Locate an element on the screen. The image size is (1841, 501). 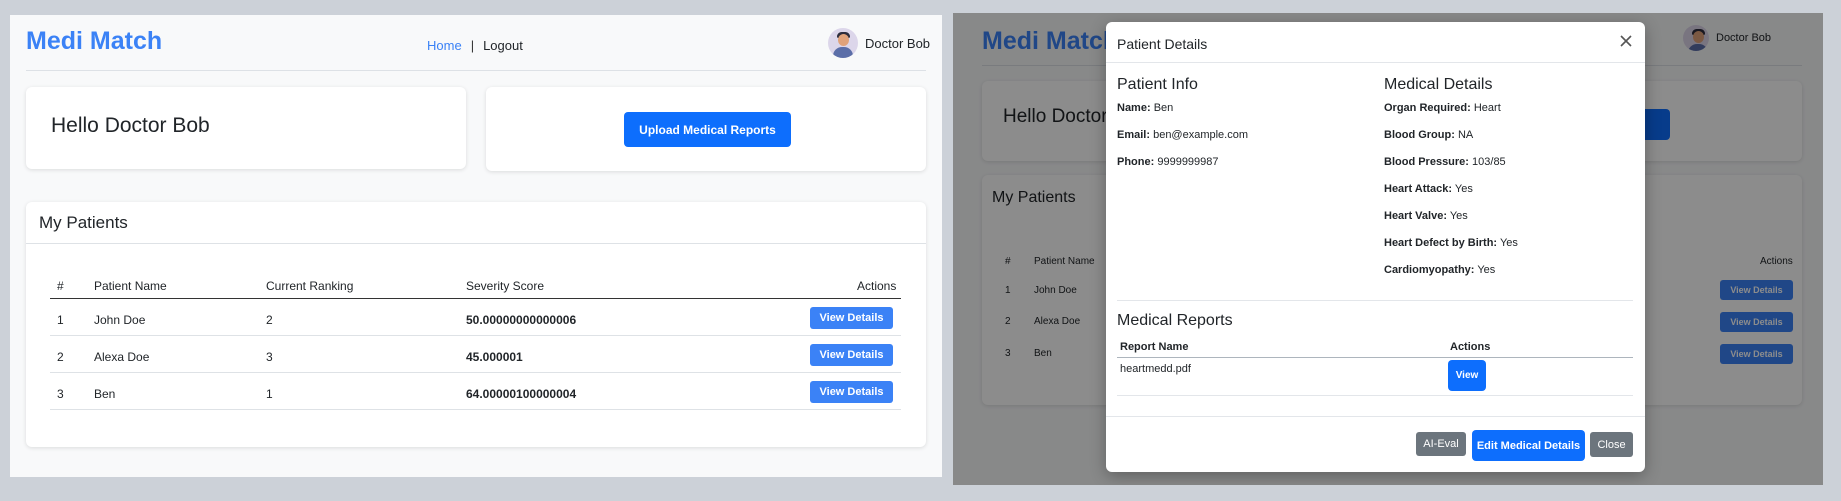
patient-email-field: Email: ben@example.com is located at coordinates (1183, 135).